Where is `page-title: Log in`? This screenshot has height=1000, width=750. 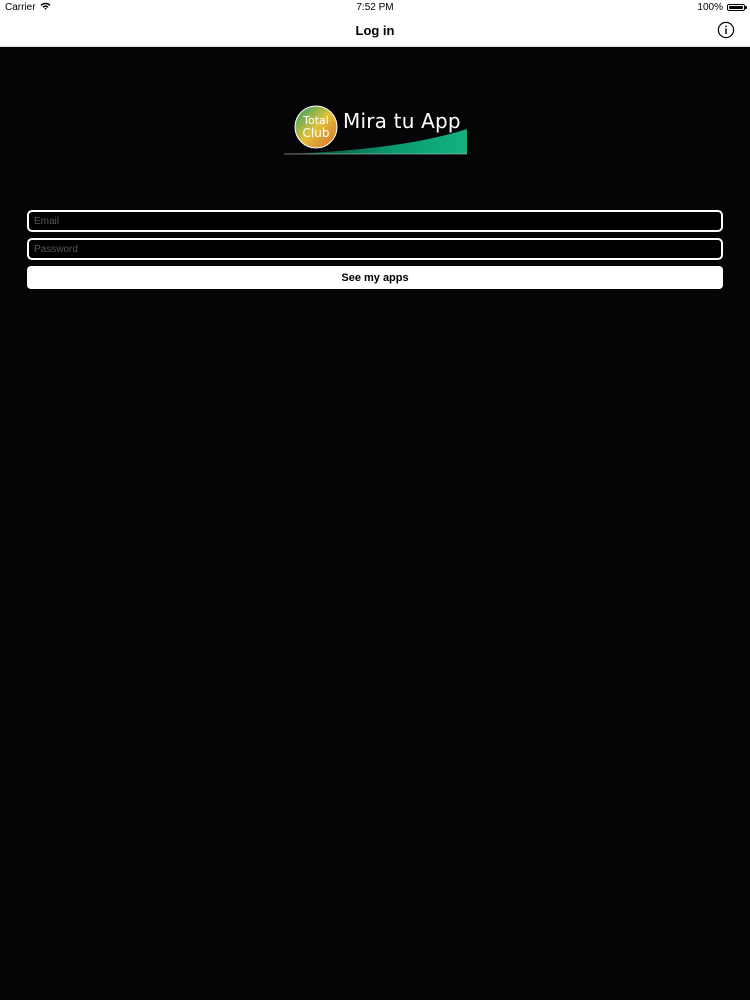 page-title: Log in is located at coordinates (375, 30).